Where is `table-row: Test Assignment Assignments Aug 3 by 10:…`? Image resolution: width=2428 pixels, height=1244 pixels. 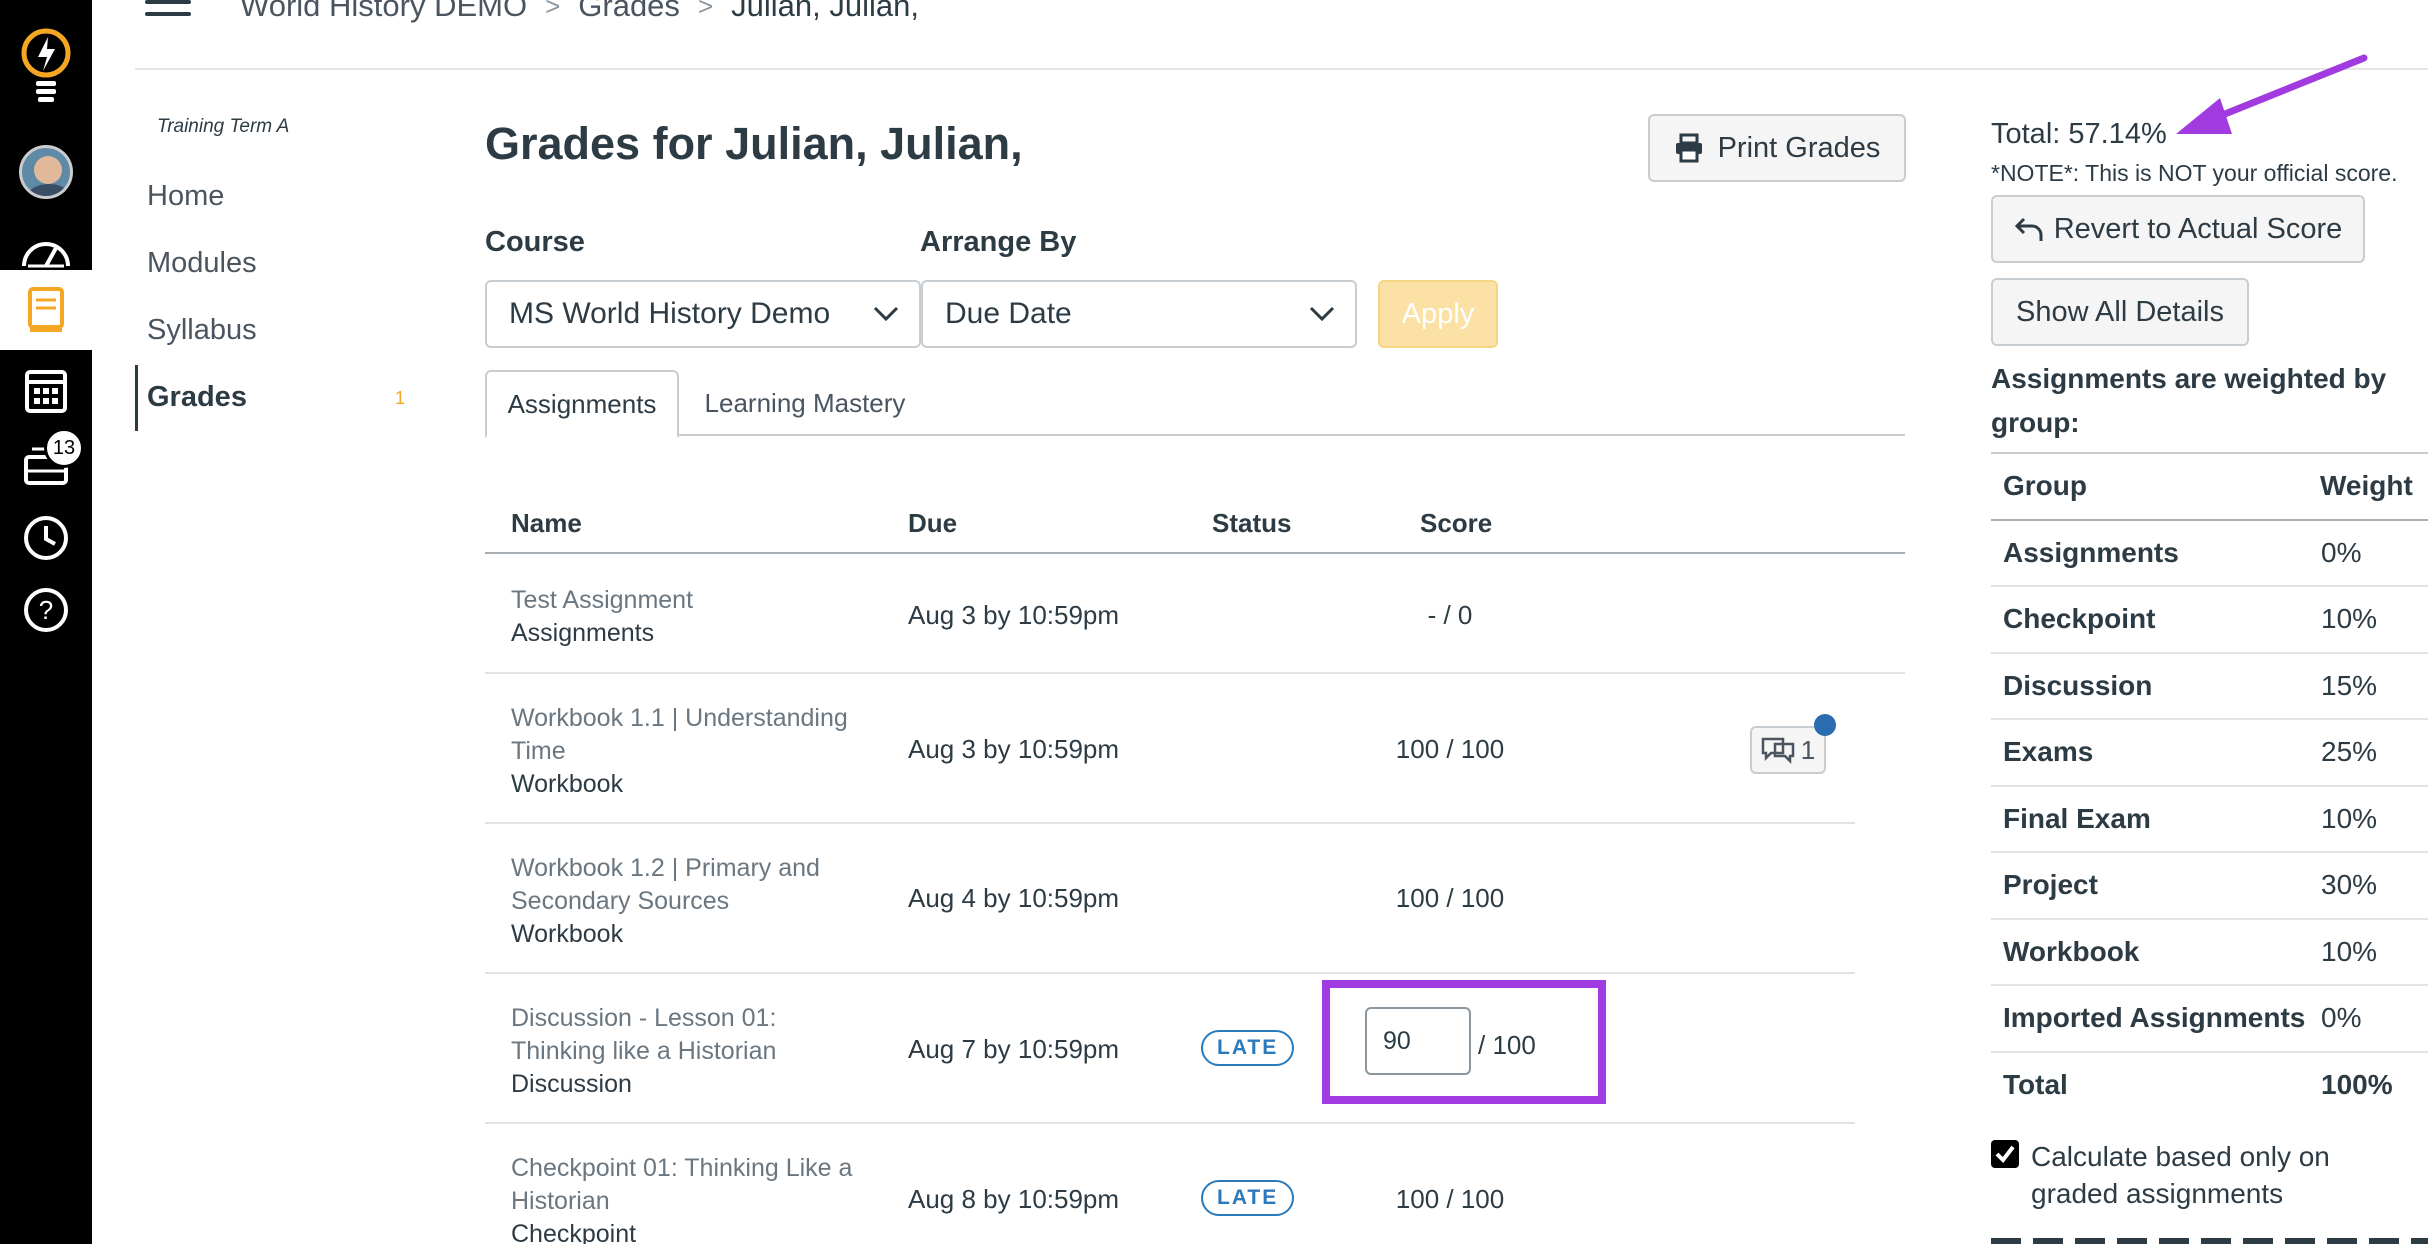
table-row: Test Assignment Assignments Aug 3 by 10:… is located at coordinates (1195, 614).